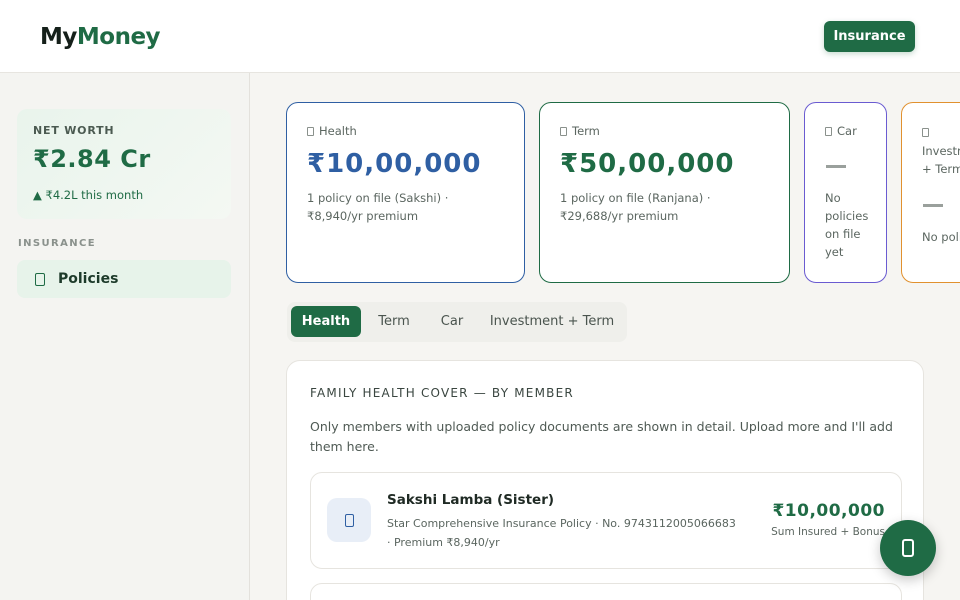  I want to click on net-worth-value: ₹2.84 Cr, so click(92, 159).